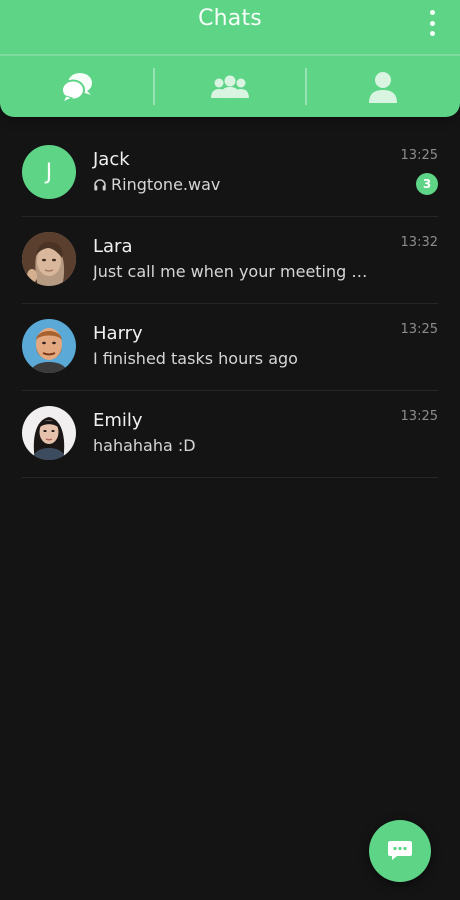  Describe the element at coordinates (154, 86) in the screenshot. I see `tab-separator` at that location.